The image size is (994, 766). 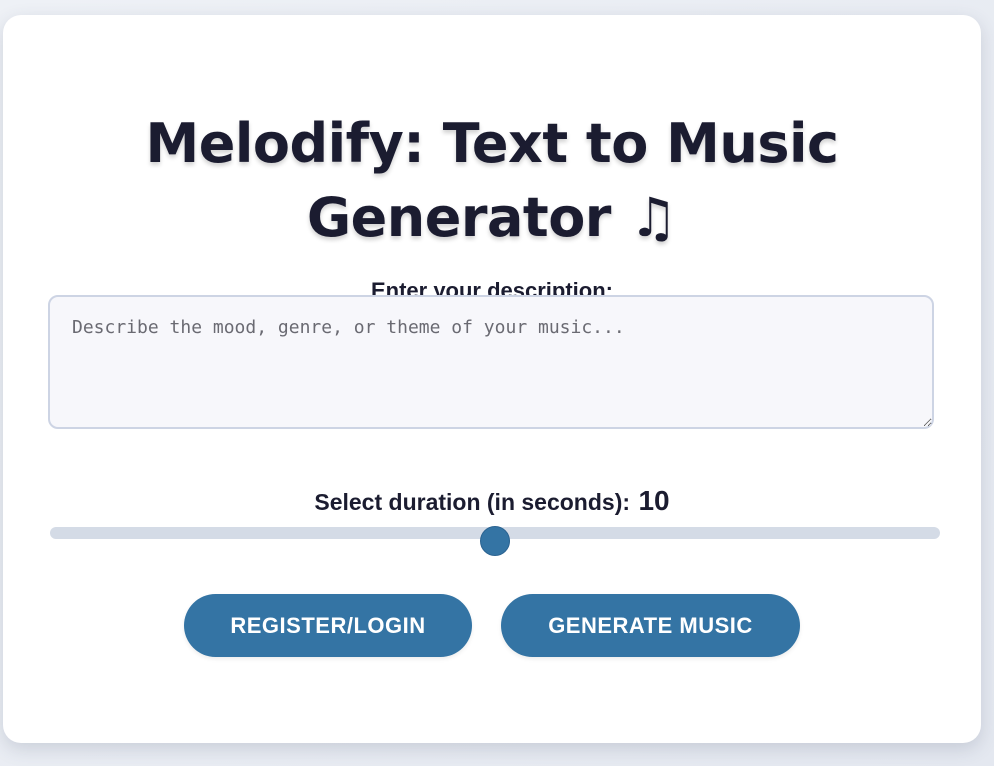 I want to click on music-note-icon: ♫, so click(x=653, y=217).